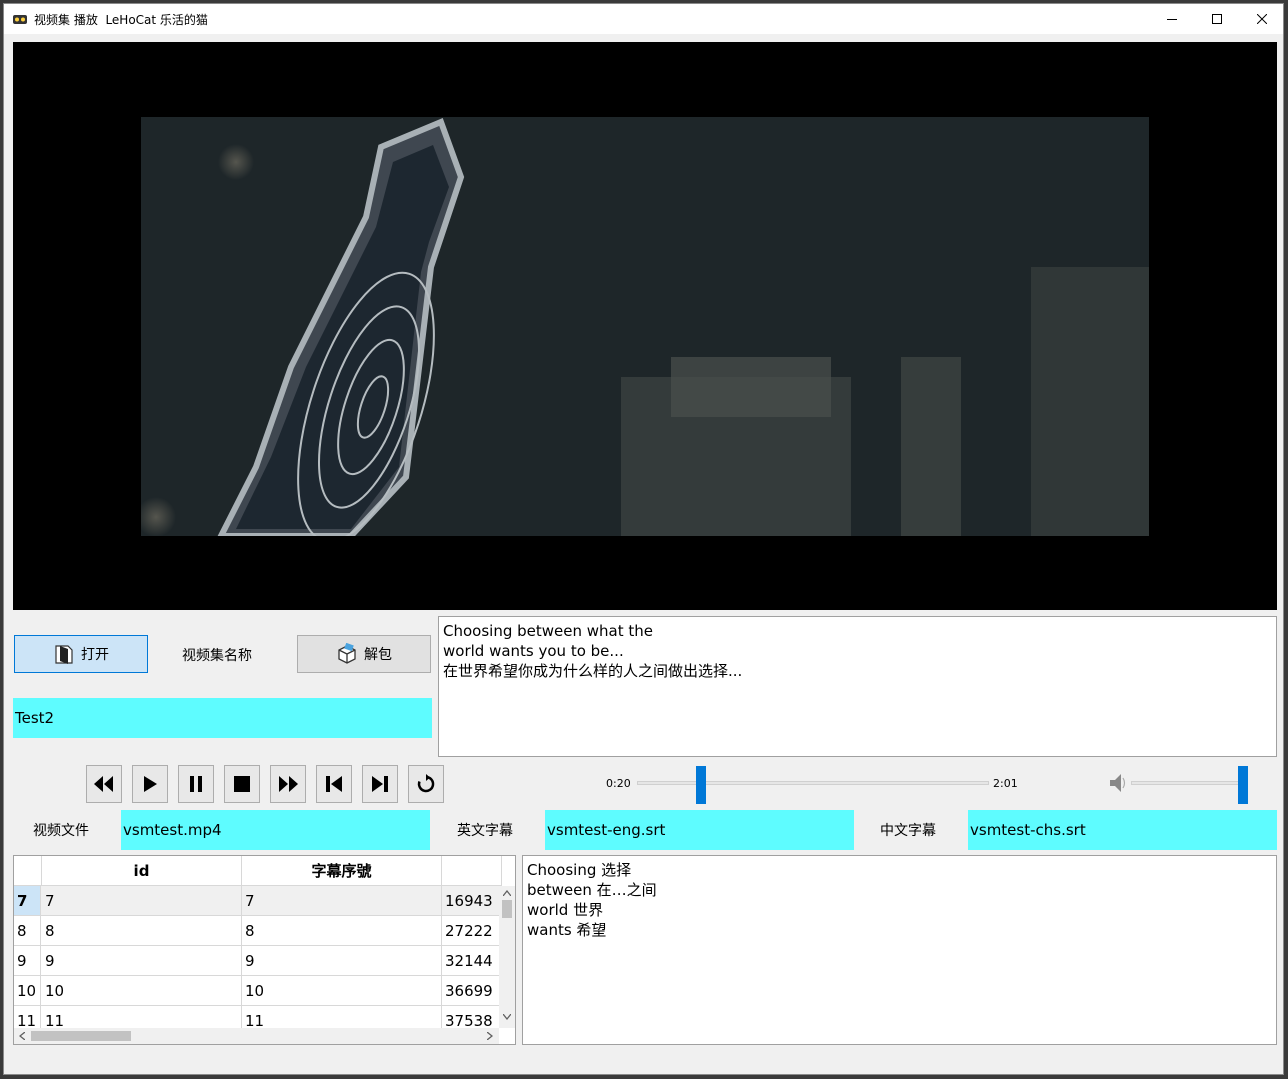  I want to click on scroll-right-icon, so click(490, 1036).